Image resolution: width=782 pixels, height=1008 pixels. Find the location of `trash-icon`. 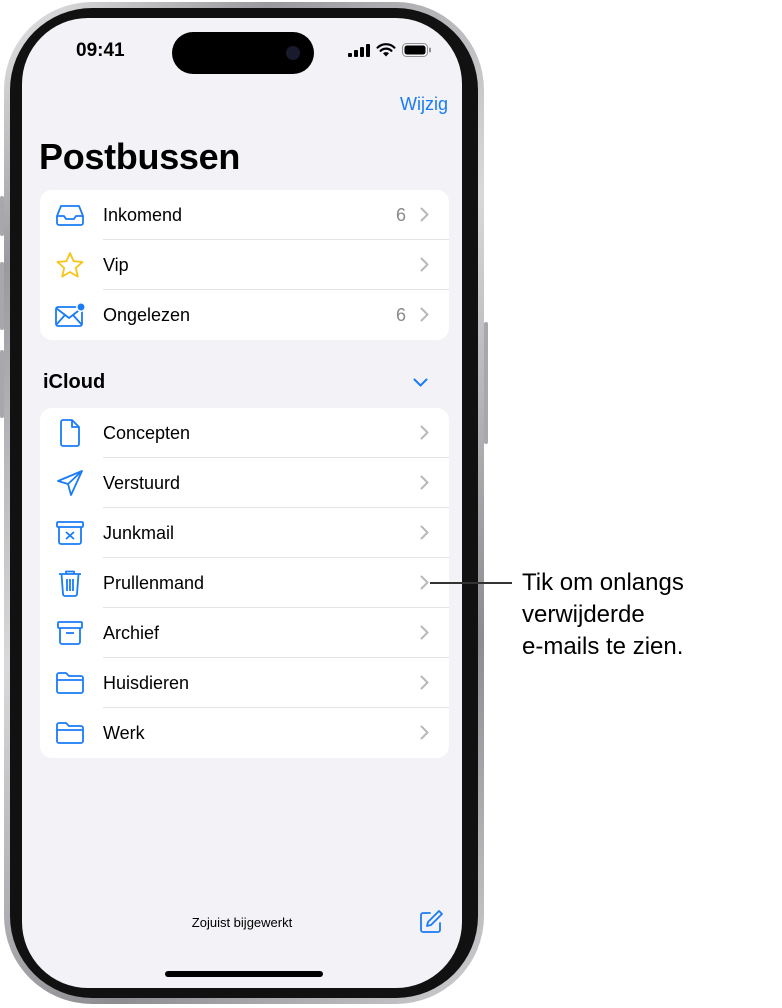

trash-icon is located at coordinates (70, 583).